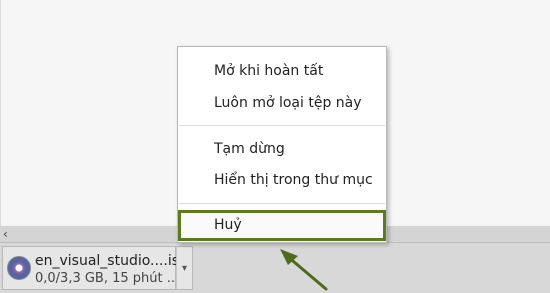 The image size is (550, 293). What do you see at coordinates (282, 71) in the screenshot?
I see `menu-item-open-when-done: Mở khi hoàn tất` at bounding box center [282, 71].